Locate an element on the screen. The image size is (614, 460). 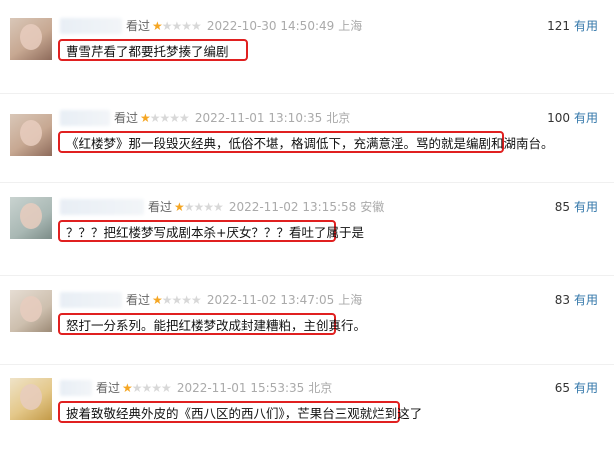
vote-count: 121 is located at coordinates (558, 26).